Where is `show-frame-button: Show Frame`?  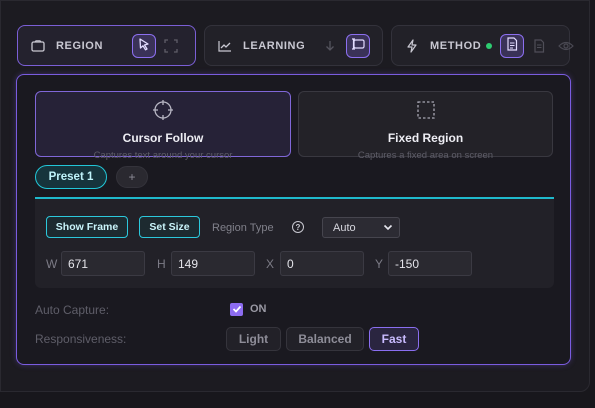 show-frame-button: Show Frame is located at coordinates (87, 227).